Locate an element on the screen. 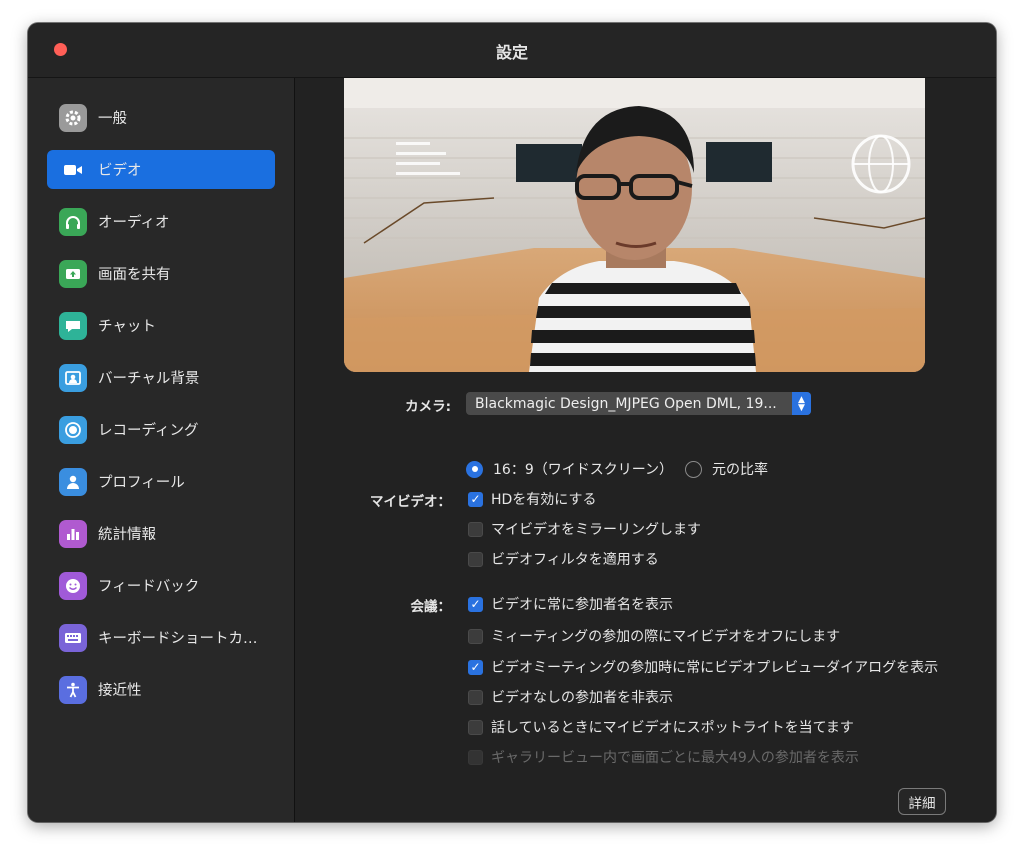 The image size is (1024, 855). sidebar-item-label: プロフィール is located at coordinates (141, 483).